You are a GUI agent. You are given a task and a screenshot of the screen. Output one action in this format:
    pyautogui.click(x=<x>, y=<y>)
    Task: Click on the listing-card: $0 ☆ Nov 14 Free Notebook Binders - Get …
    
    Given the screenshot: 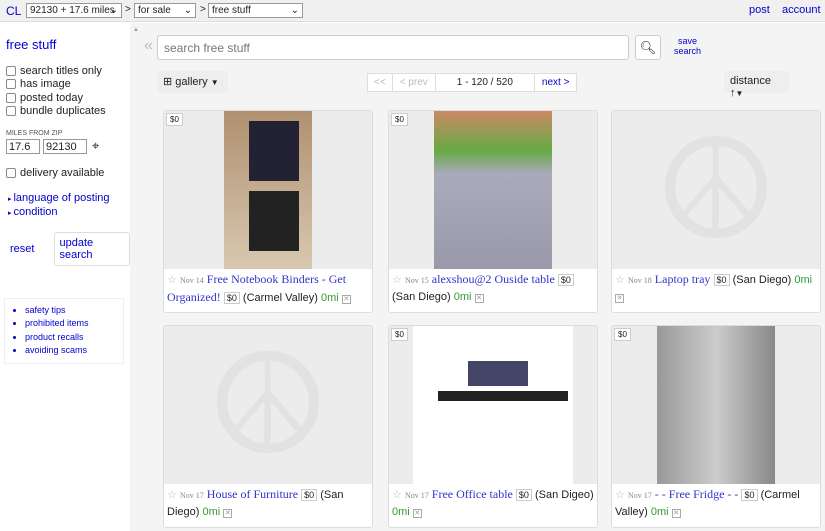 What is the action you would take?
    pyautogui.click(x=268, y=211)
    